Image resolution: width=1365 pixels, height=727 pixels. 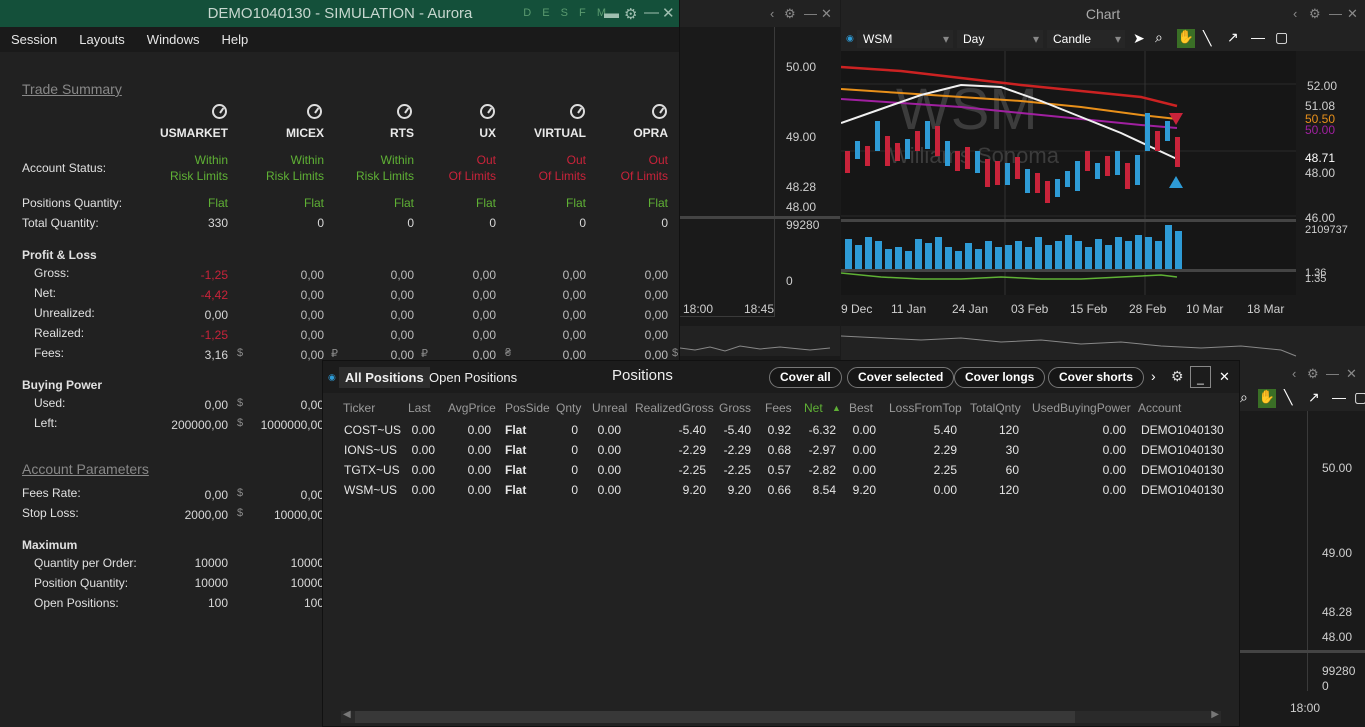 I want to click on column-header-best: Best, so click(x=861, y=408).